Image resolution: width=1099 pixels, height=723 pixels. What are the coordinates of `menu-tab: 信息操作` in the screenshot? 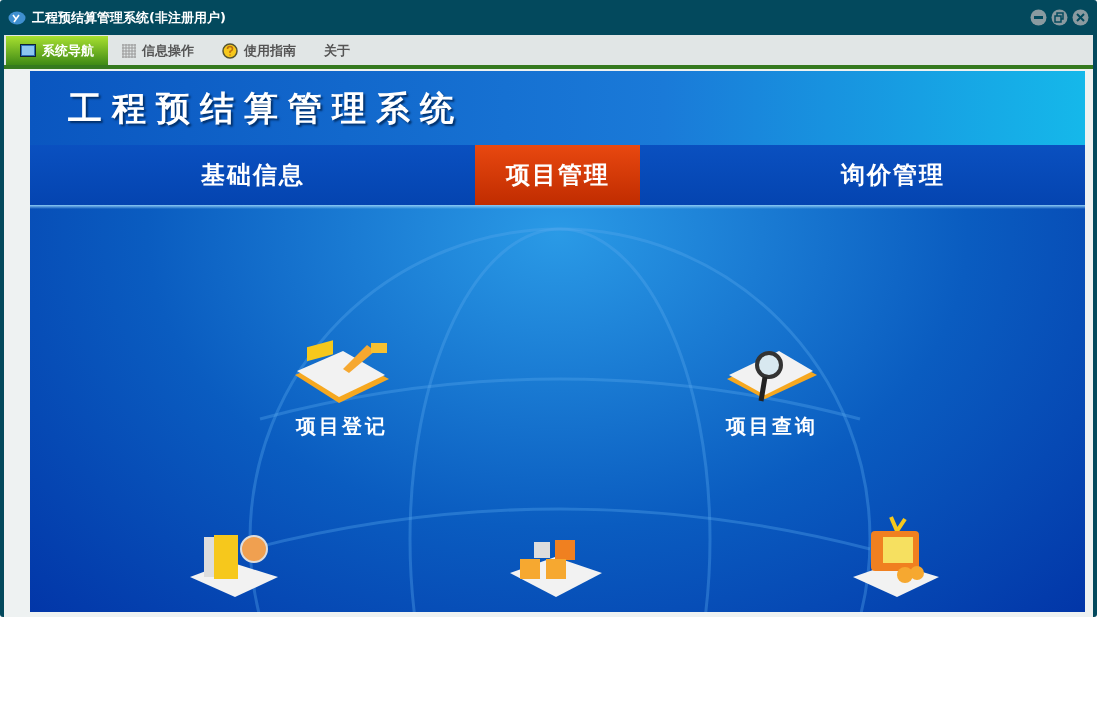 It's located at (158, 50).